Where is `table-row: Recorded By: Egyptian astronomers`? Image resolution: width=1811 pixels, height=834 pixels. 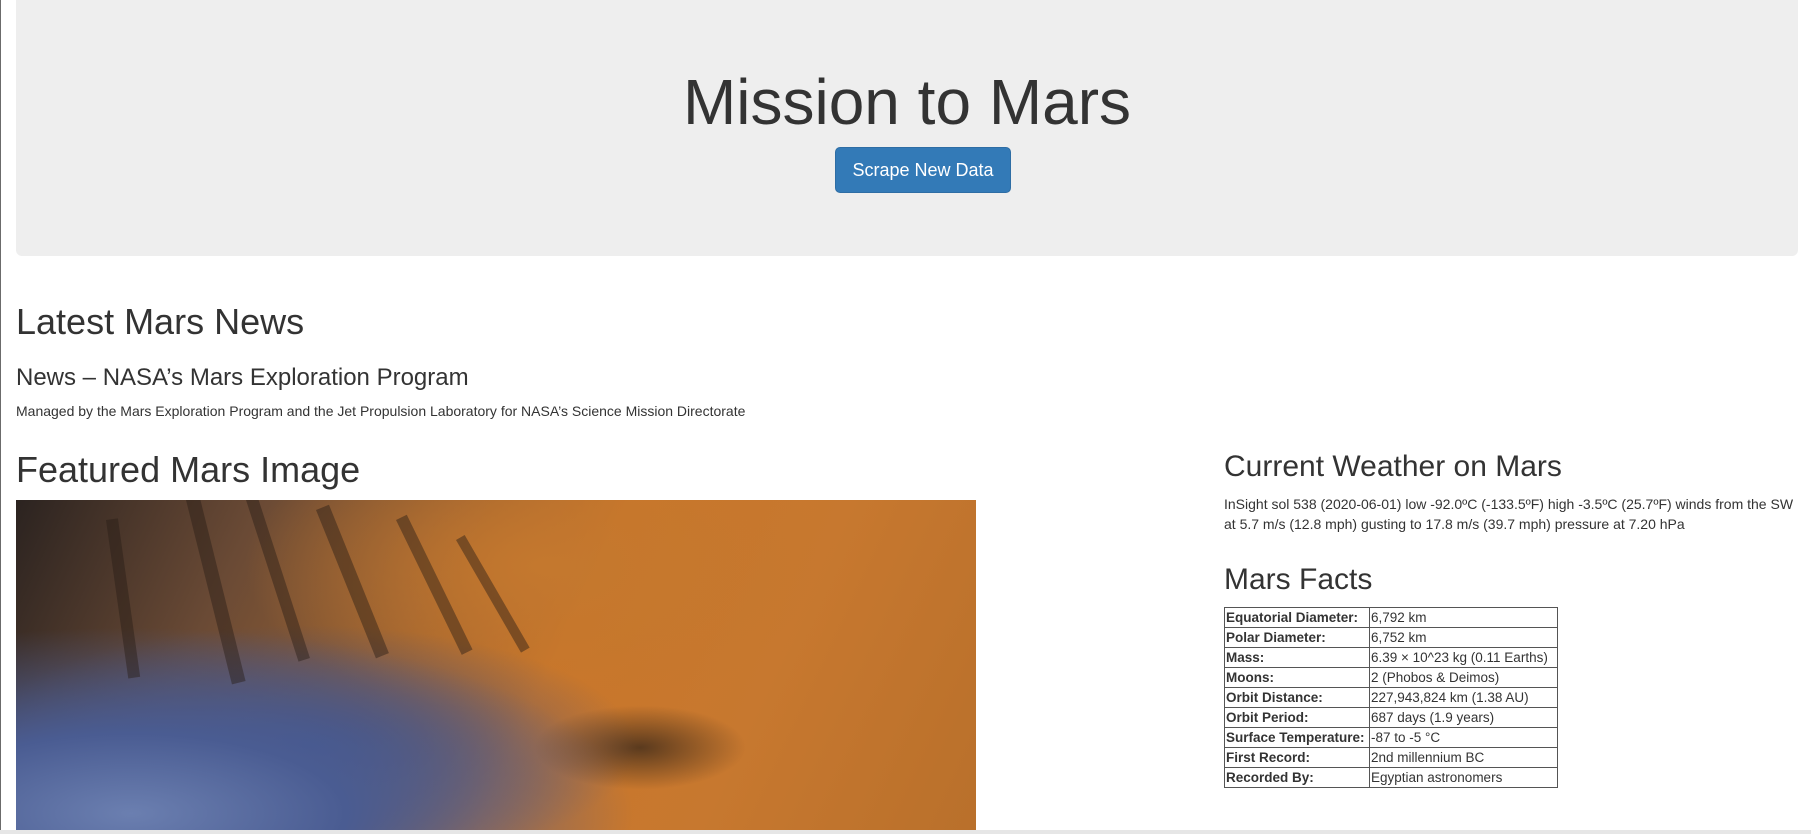 table-row: Recorded By: Egyptian astronomers is located at coordinates (1391, 777).